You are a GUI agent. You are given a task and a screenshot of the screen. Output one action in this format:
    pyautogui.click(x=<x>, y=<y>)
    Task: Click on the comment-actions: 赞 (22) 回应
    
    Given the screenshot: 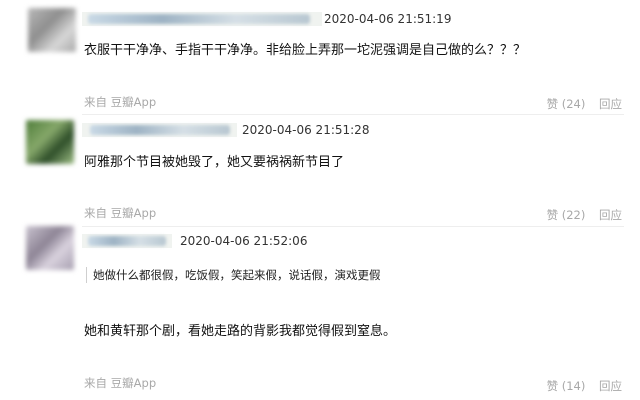 What is the action you would take?
    pyautogui.click(x=584, y=215)
    